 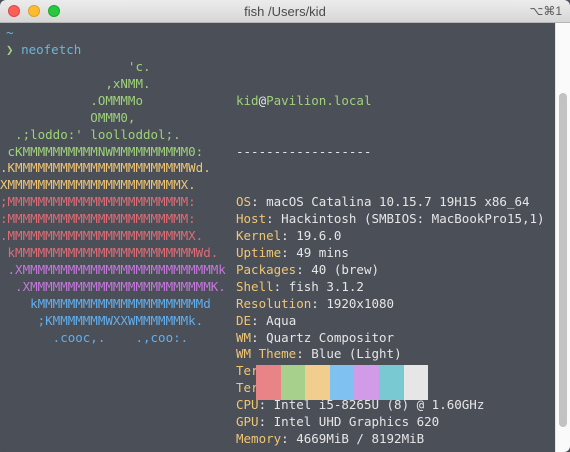 I want to click on info-row: GPU: Intel UHD Graphics 620, so click(x=390, y=422).